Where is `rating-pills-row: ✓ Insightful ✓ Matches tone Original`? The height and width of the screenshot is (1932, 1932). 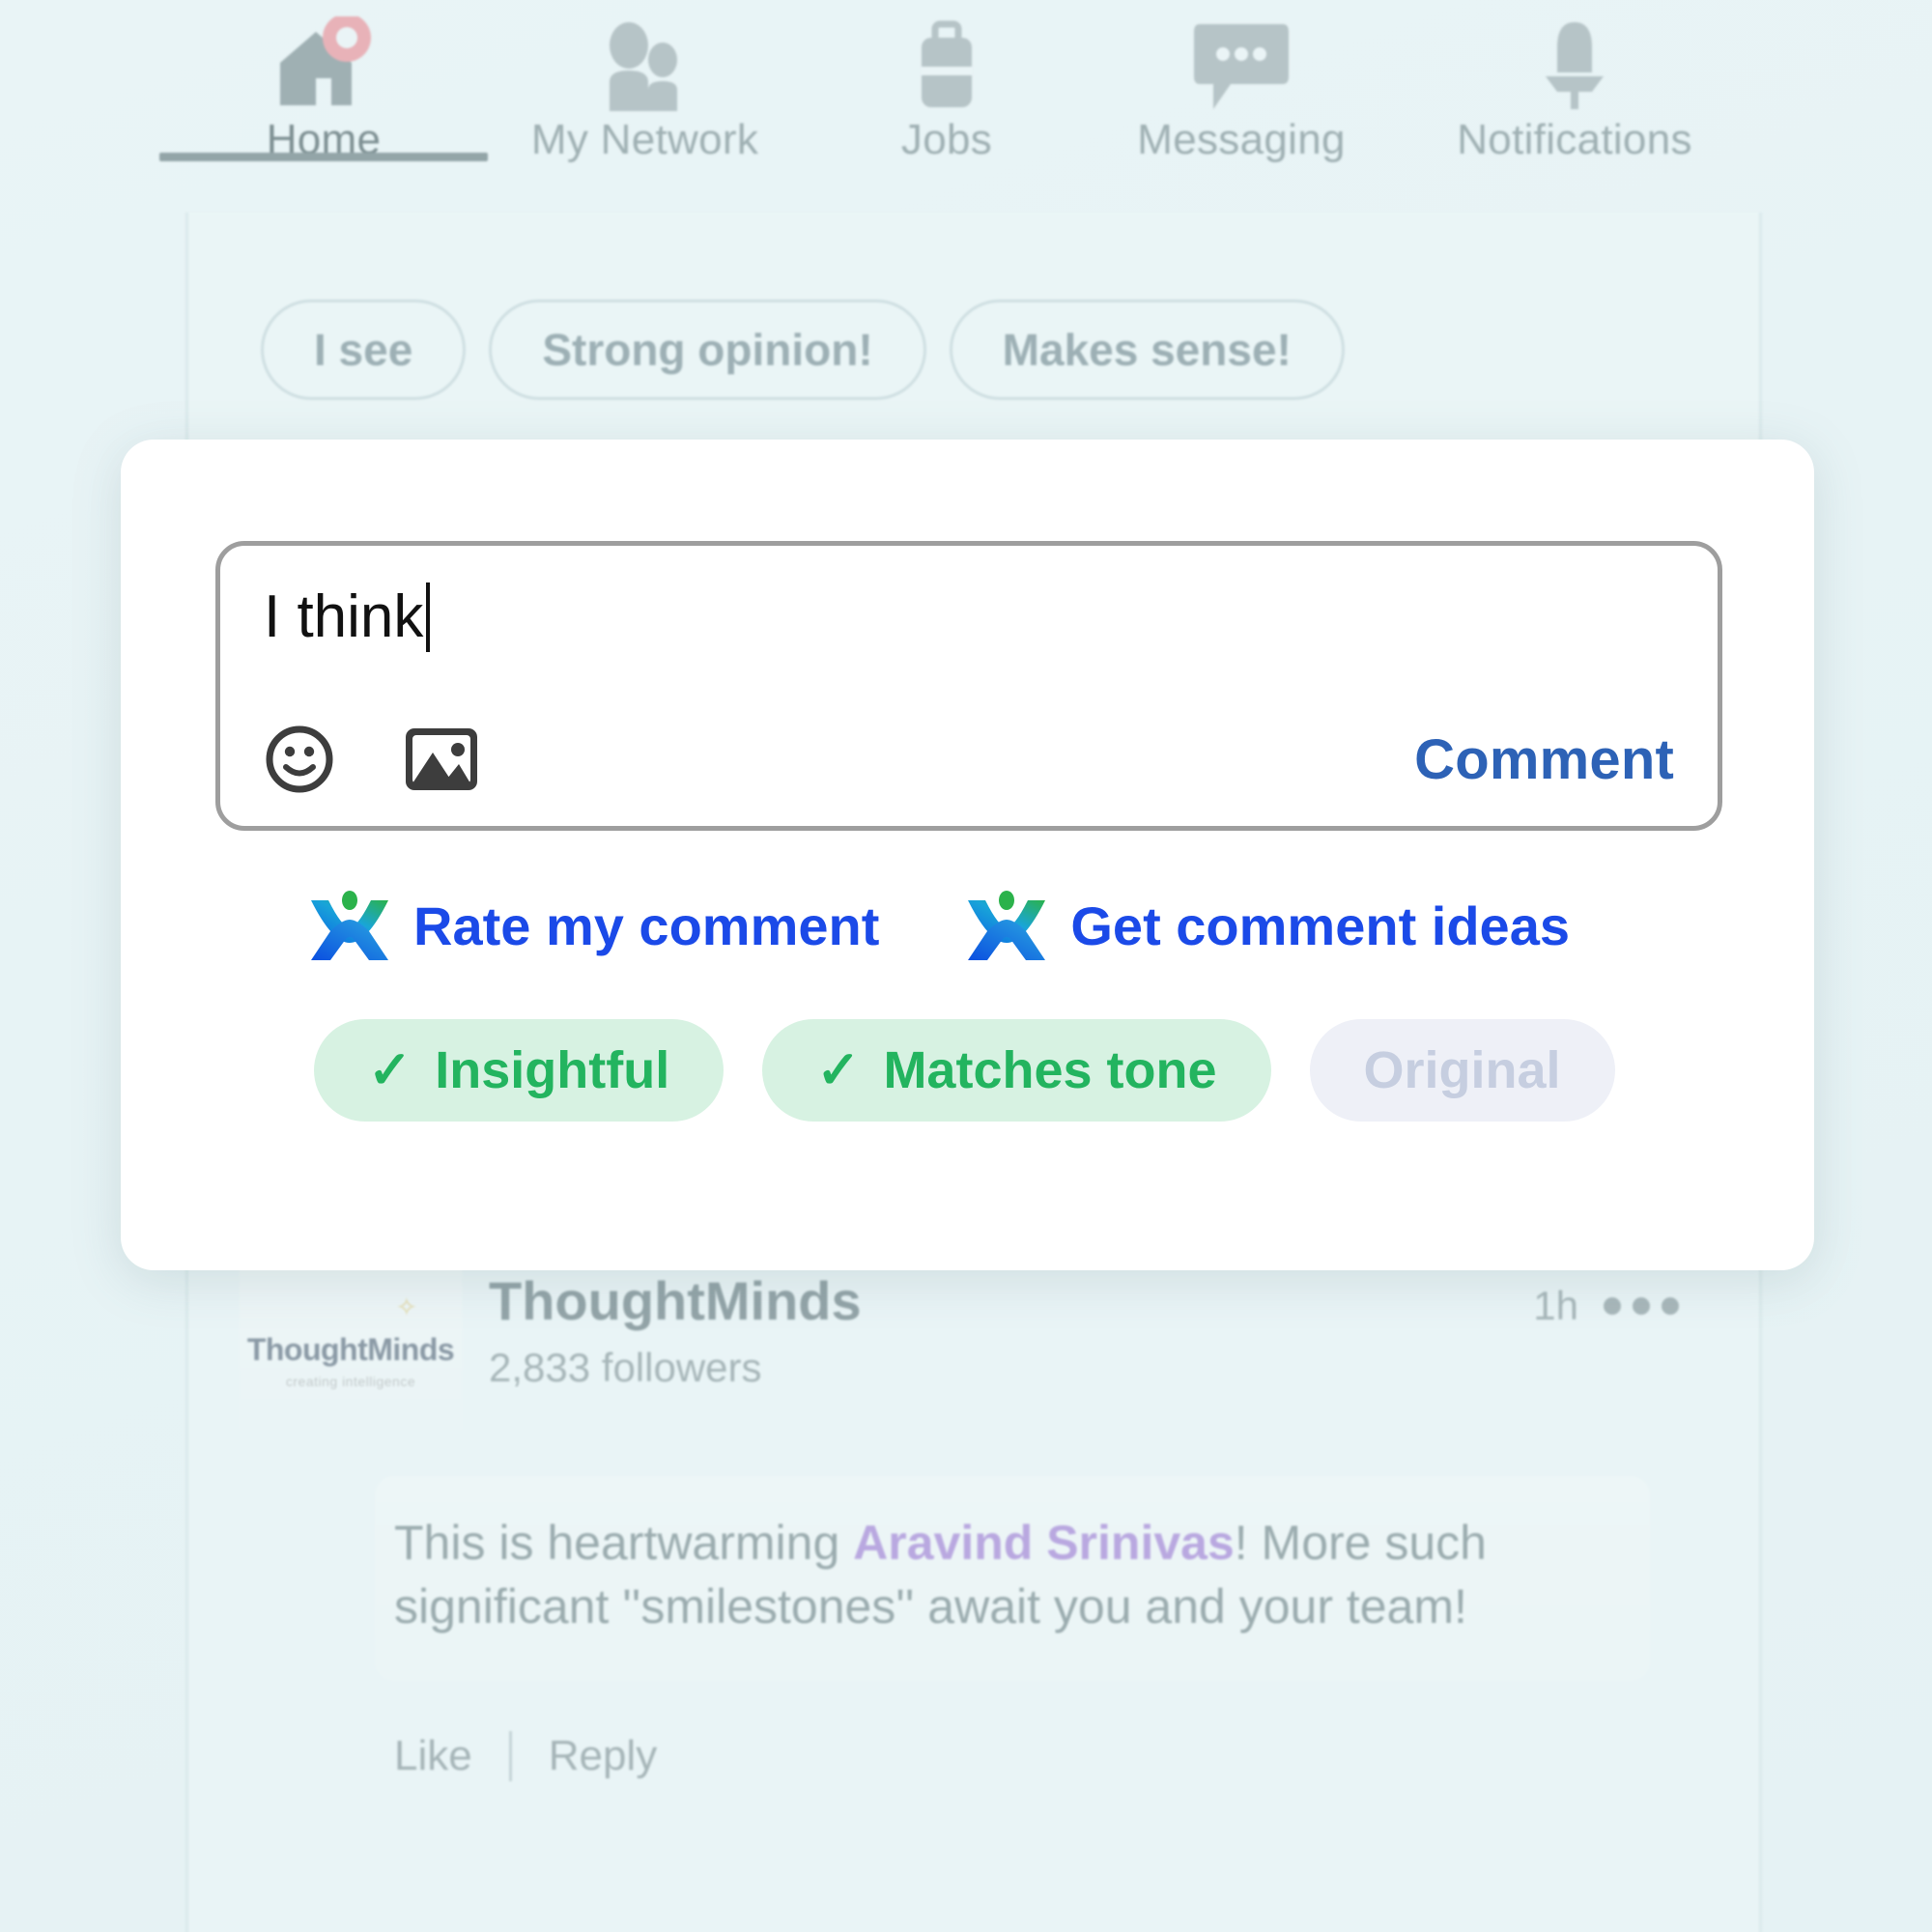 rating-pills-row: ✓ Insightful ✓ Matches tone Original is located at coordinates (964, 1070).